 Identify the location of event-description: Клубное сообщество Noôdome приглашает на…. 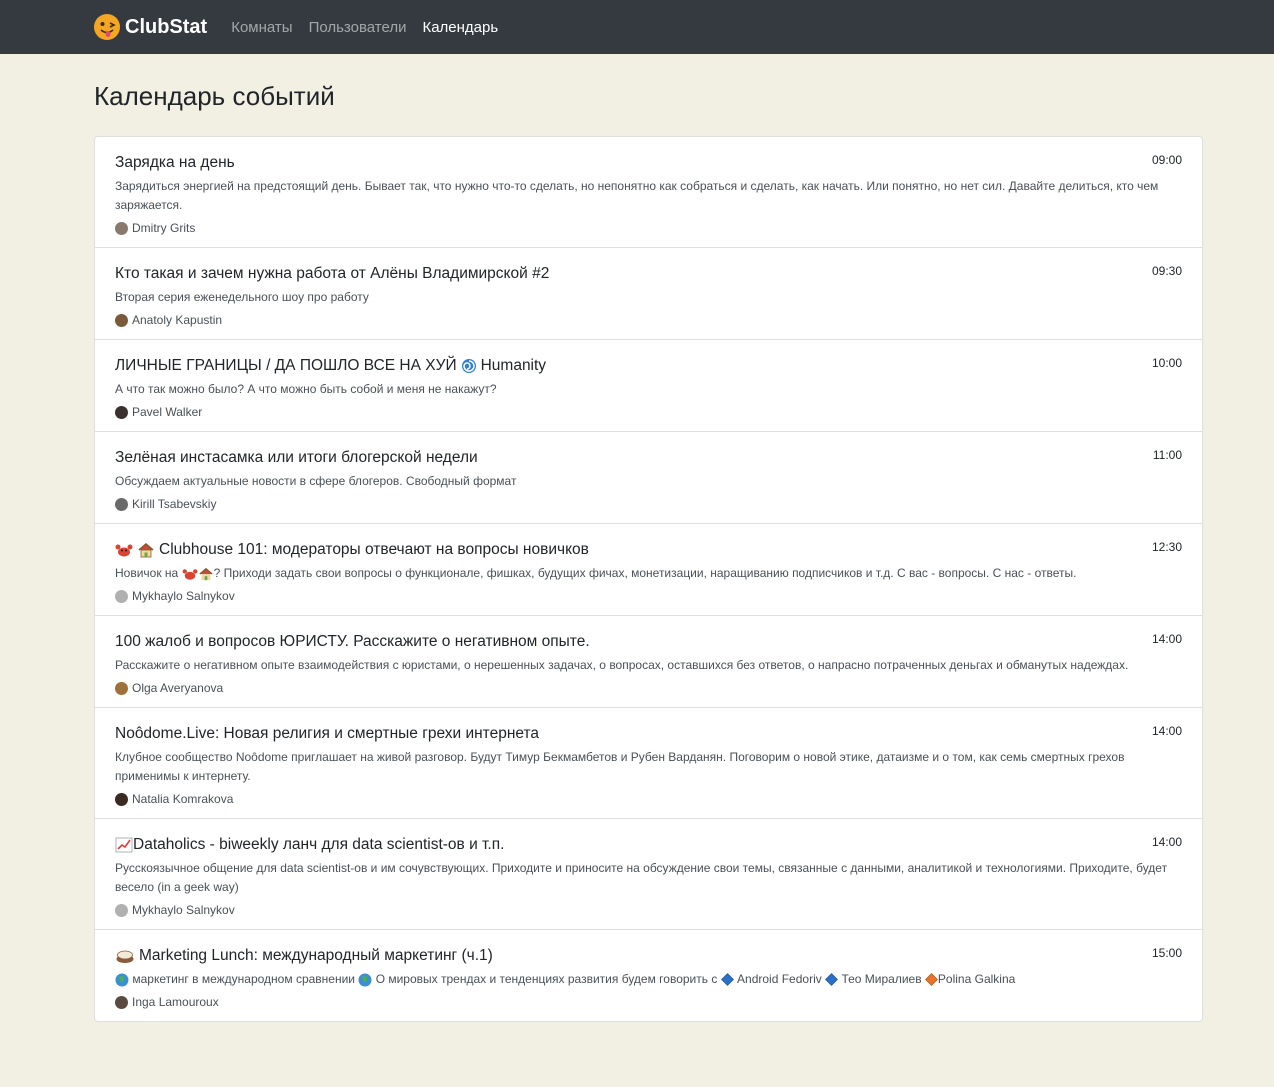
(620, 766).